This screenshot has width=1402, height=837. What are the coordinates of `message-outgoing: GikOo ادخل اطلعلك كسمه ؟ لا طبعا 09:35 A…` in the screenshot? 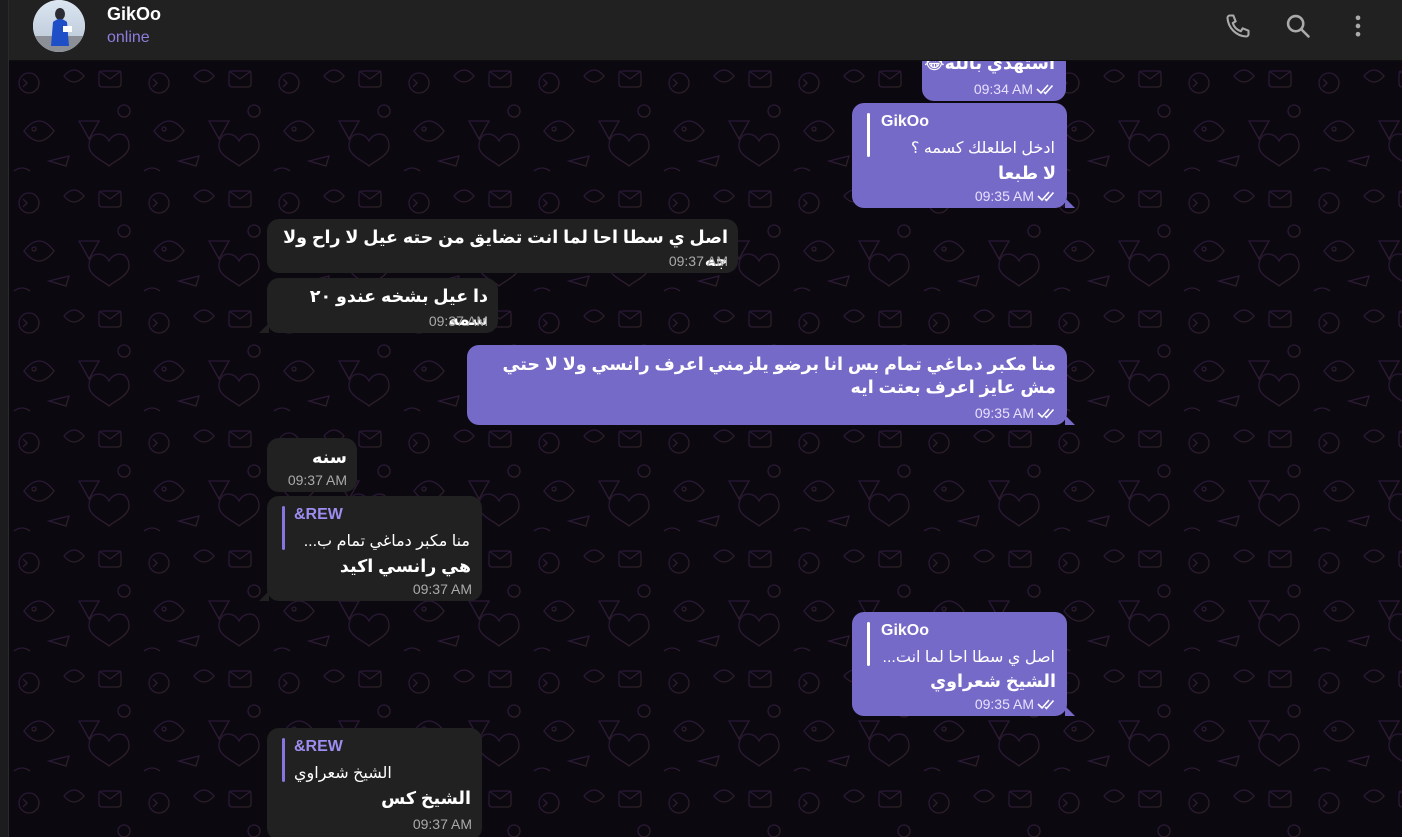 It's located at (963, 155).